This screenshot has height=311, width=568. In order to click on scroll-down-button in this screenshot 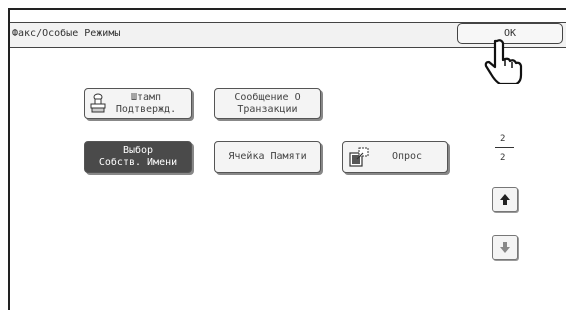, I will do `click(505, 247)`.